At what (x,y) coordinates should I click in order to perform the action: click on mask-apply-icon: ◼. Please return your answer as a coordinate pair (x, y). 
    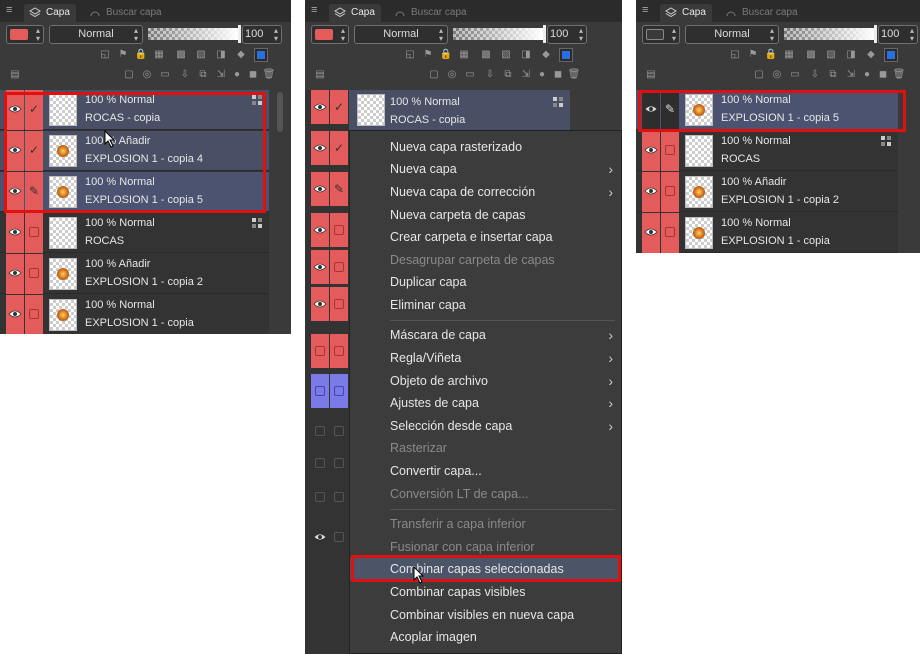
    Looking at the image, I should click on (883, 75).